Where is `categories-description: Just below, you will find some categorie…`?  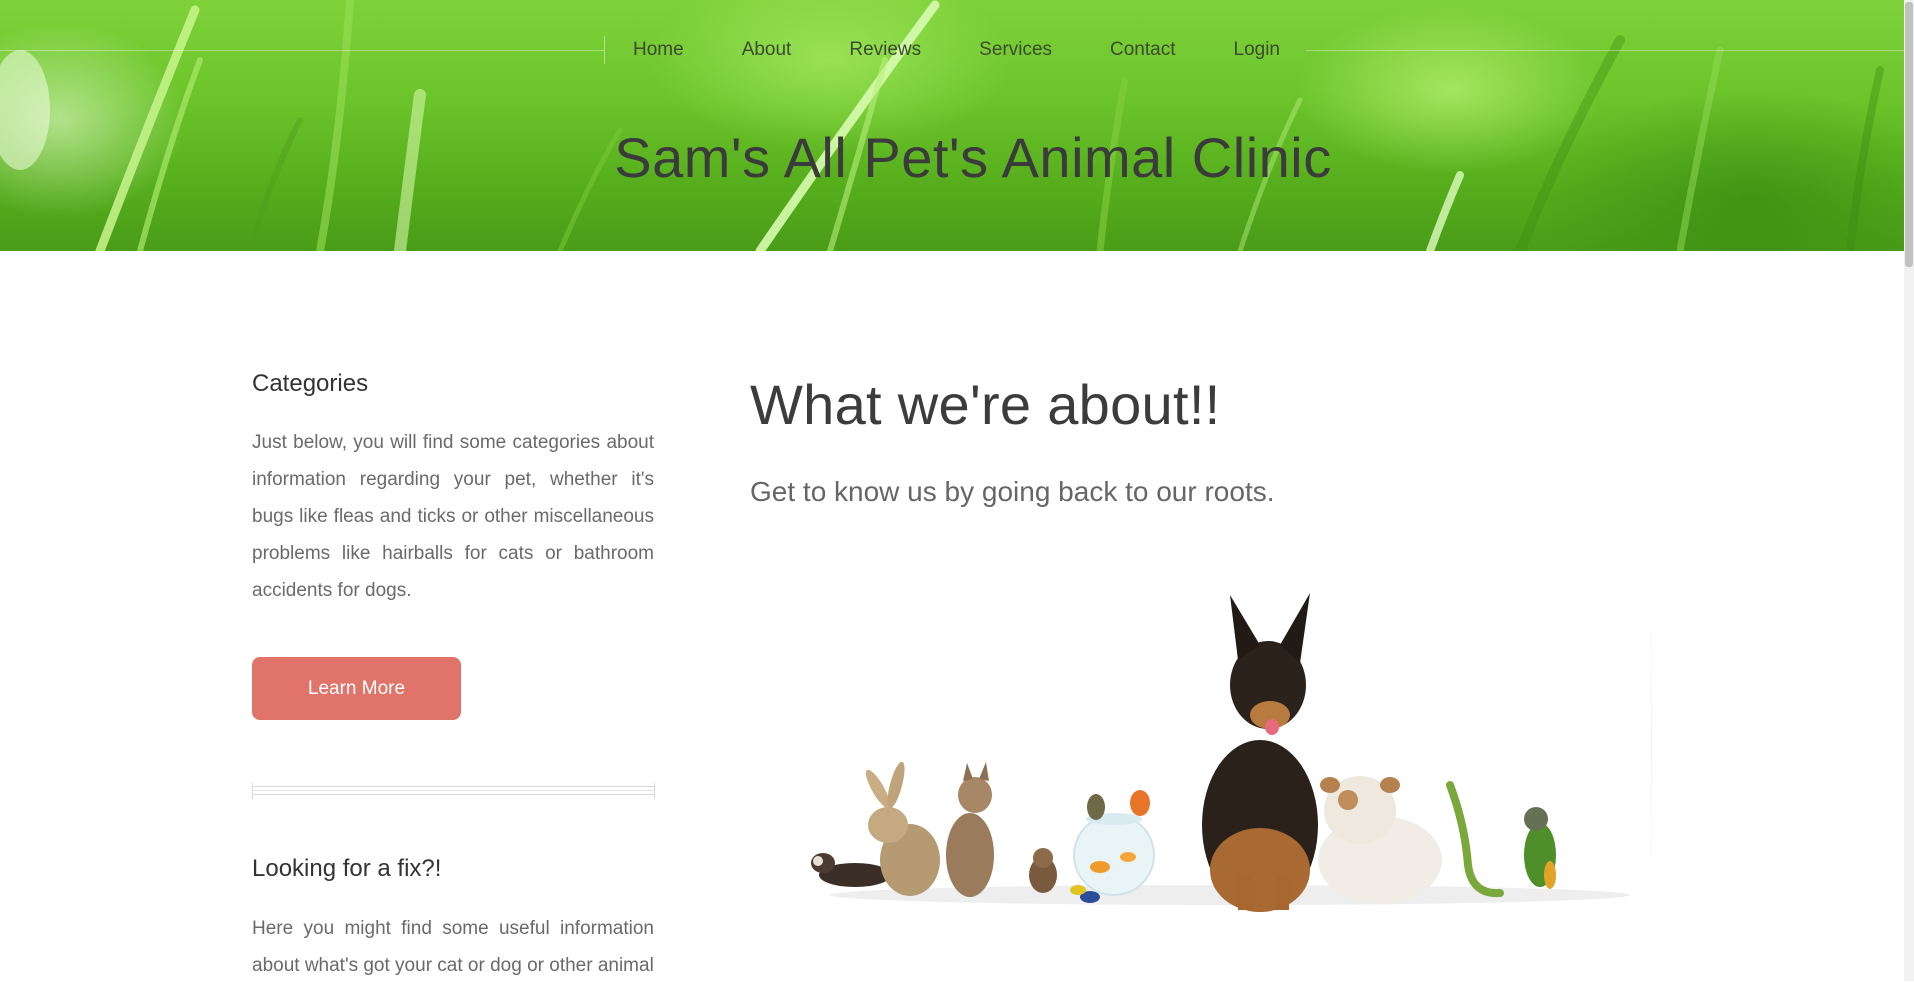 categories-description: Just below, you will find some categorie… is located at coordinates (453, 516).